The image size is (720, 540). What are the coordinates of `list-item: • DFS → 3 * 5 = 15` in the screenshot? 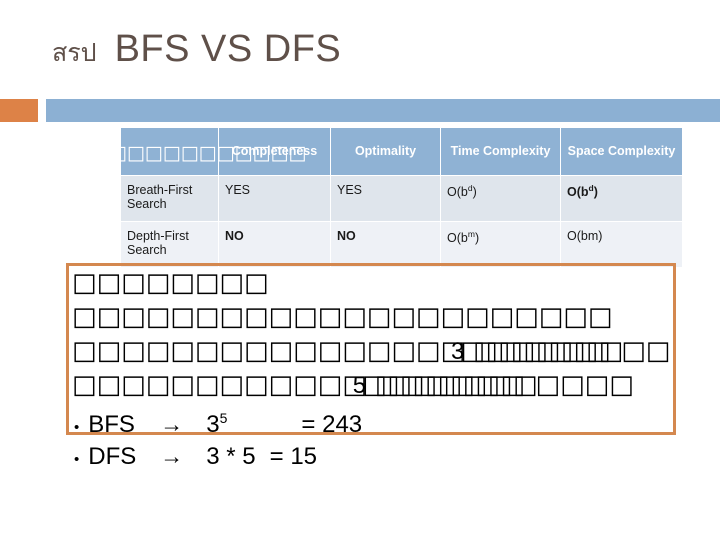 It's located at (374, 458).